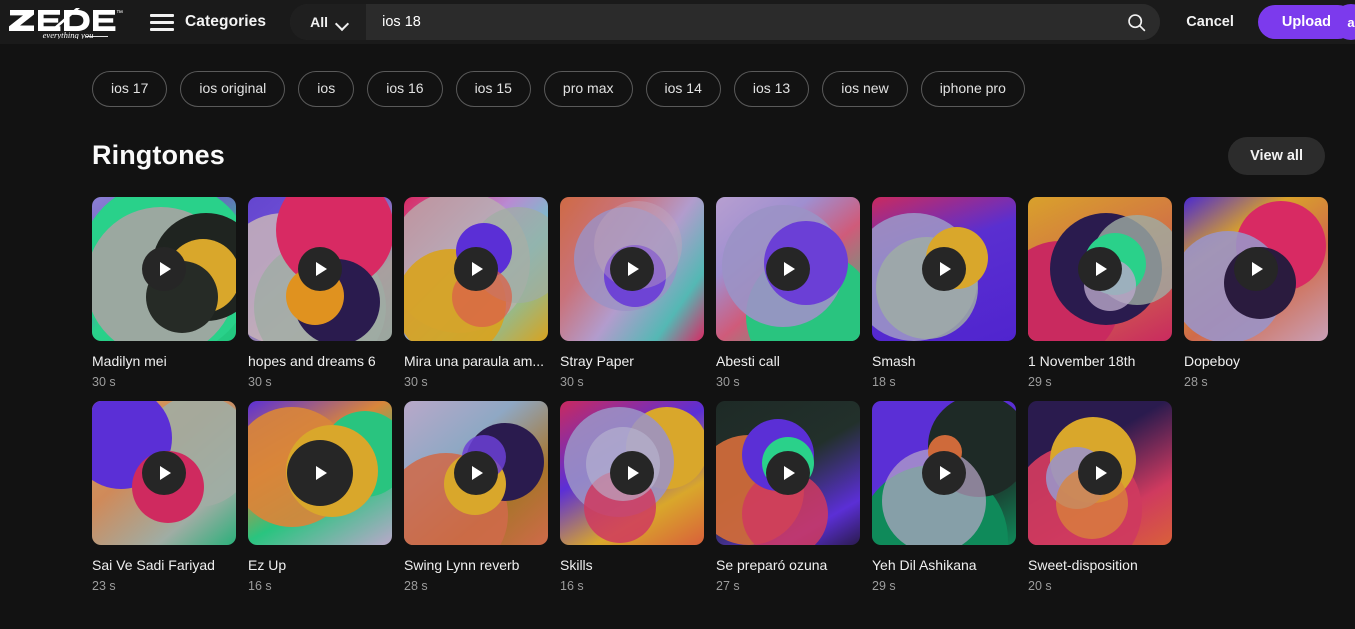 Image resolution: width=1355 pixels, height=629 pixels. I want to click on categories-button: Categories, so click(208, 22).